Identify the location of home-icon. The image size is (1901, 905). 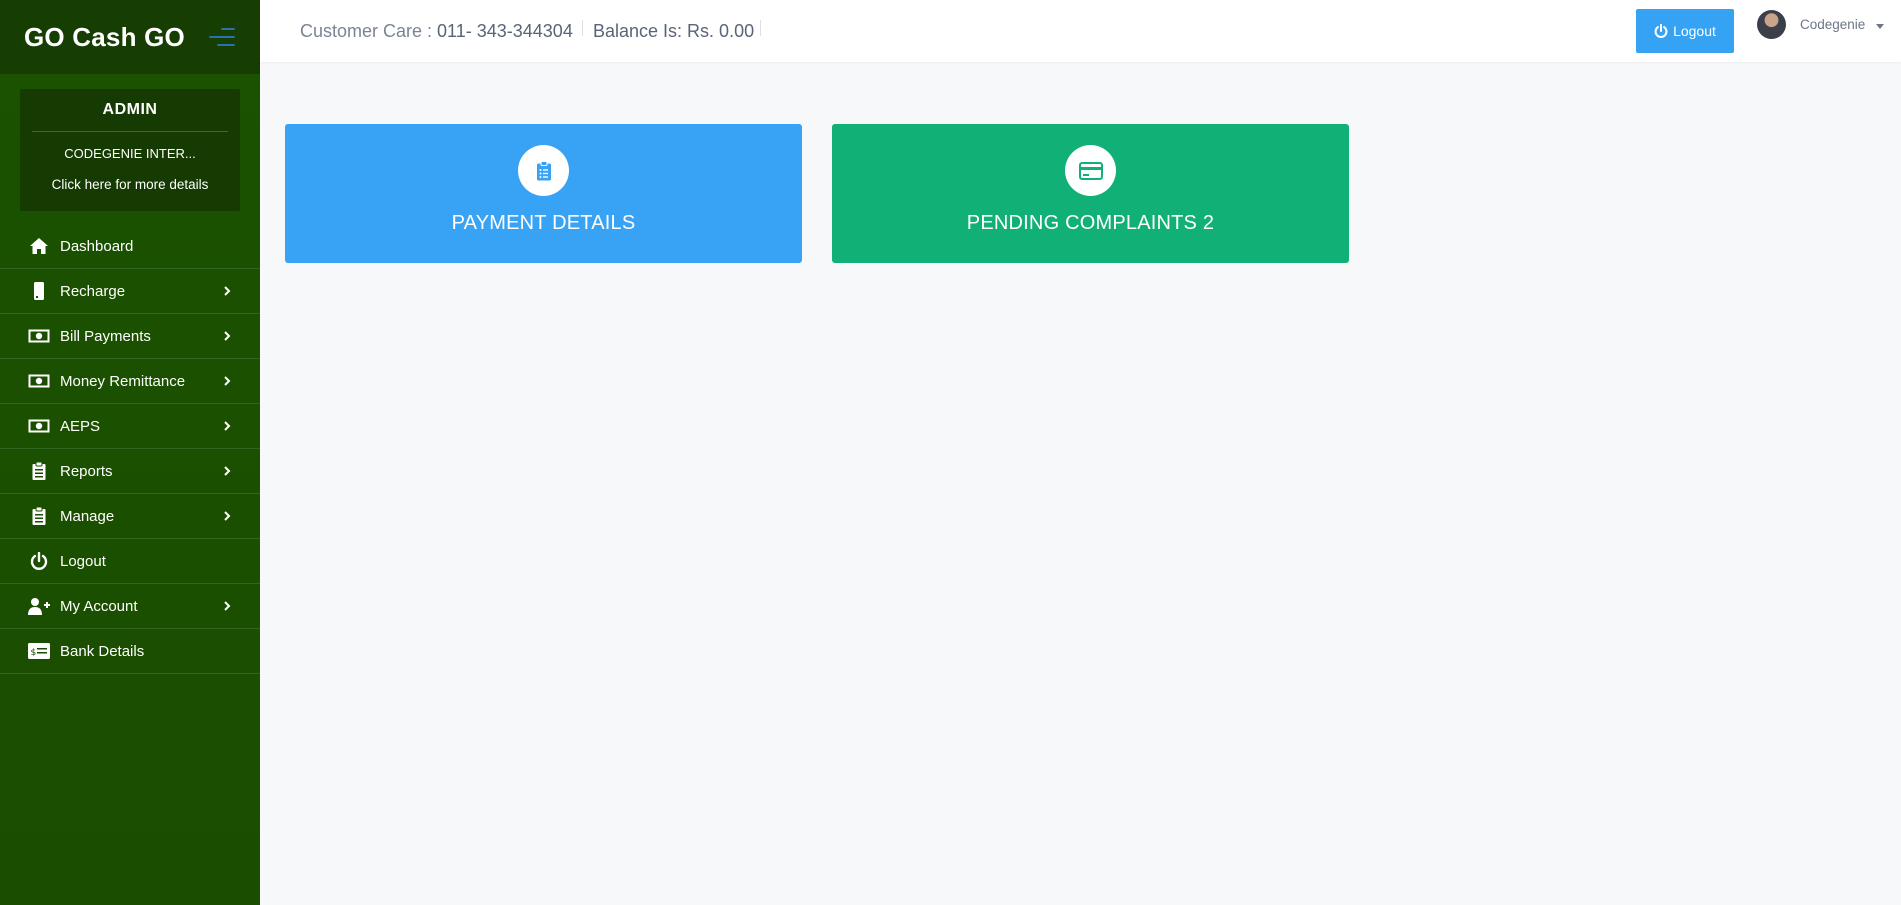
(39, 246).